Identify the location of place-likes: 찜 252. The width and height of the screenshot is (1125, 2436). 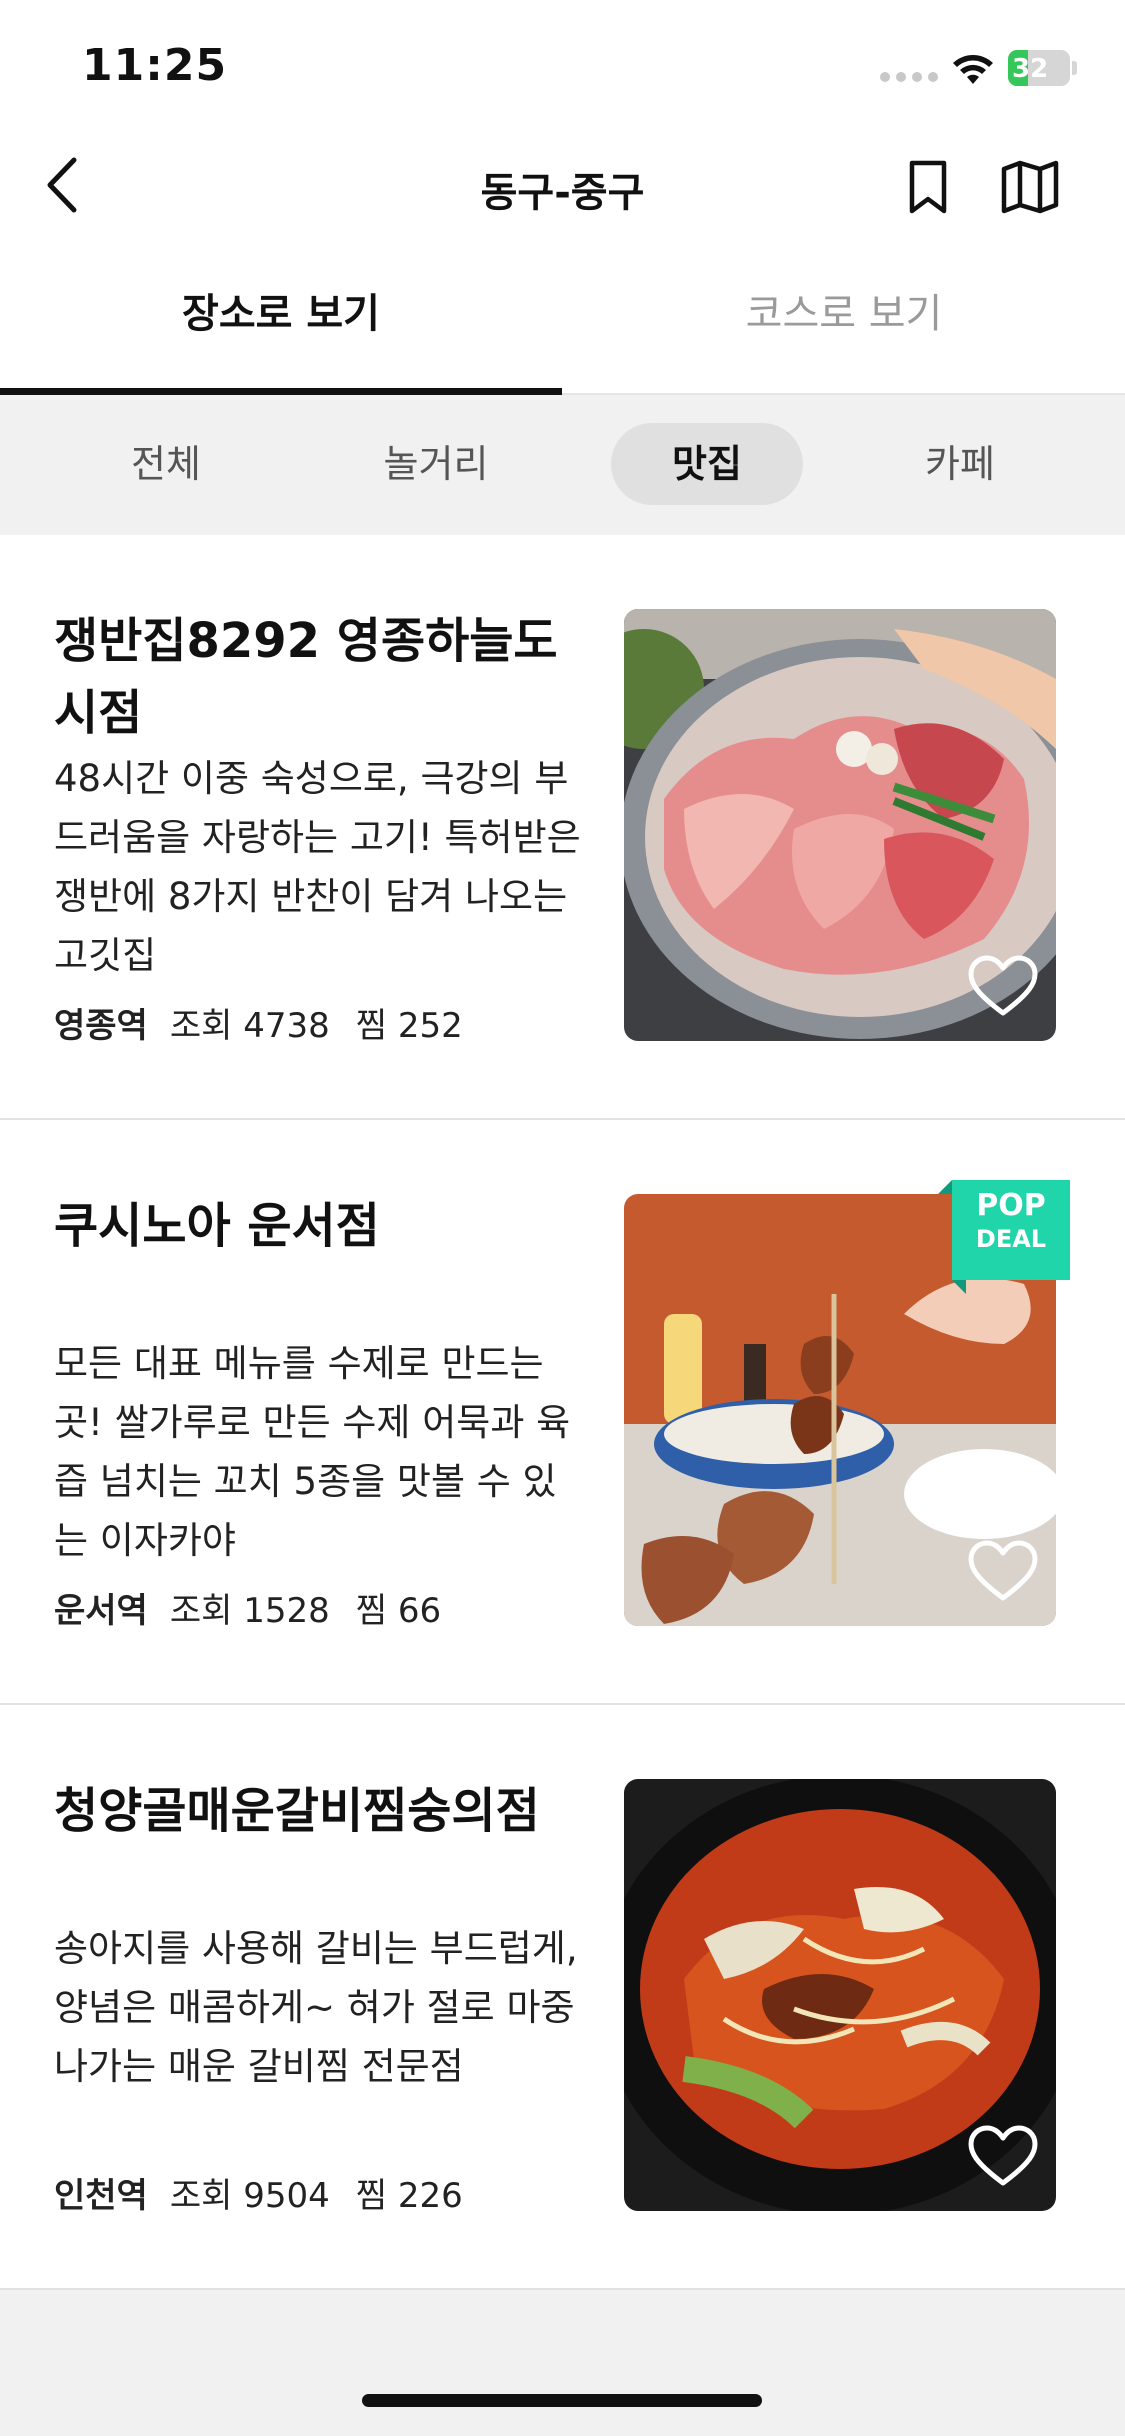
(409, 1026).